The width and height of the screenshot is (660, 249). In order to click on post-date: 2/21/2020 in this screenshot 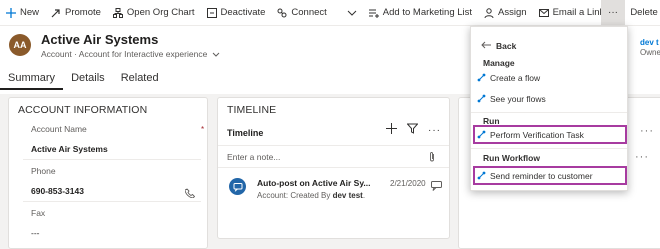, I will do `click(408, 183)`.